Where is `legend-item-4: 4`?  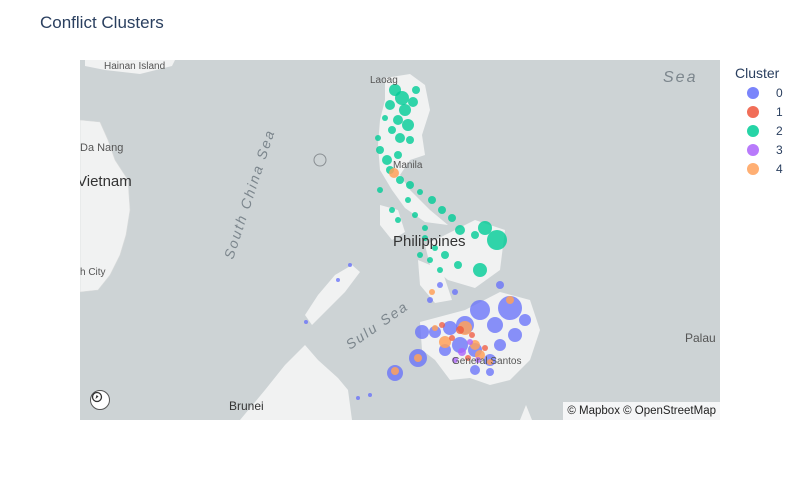
legend-item-4: 4 is located at coordinates (759, 168).